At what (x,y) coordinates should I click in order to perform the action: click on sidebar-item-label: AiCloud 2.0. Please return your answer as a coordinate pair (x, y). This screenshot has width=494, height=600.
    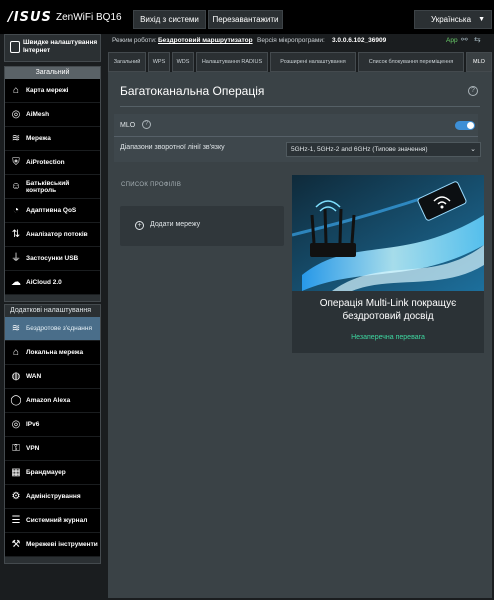
    Looking at the image, I should click on (44, 283).